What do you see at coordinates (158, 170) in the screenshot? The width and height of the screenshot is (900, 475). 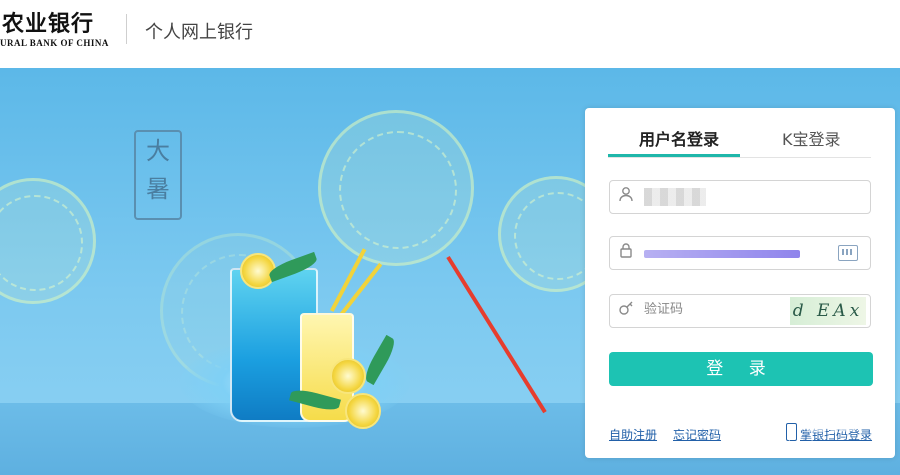 I see `seal-text: 大暑` at bounding box center [158, 170].